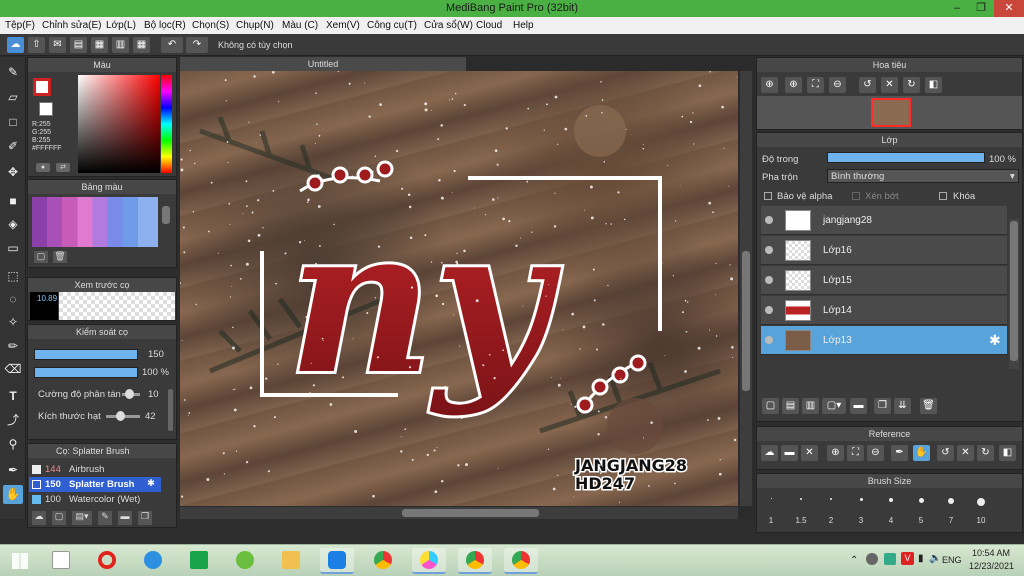  I want to click on reference-zoom-out-icon: ⊖, so click(875, 453).